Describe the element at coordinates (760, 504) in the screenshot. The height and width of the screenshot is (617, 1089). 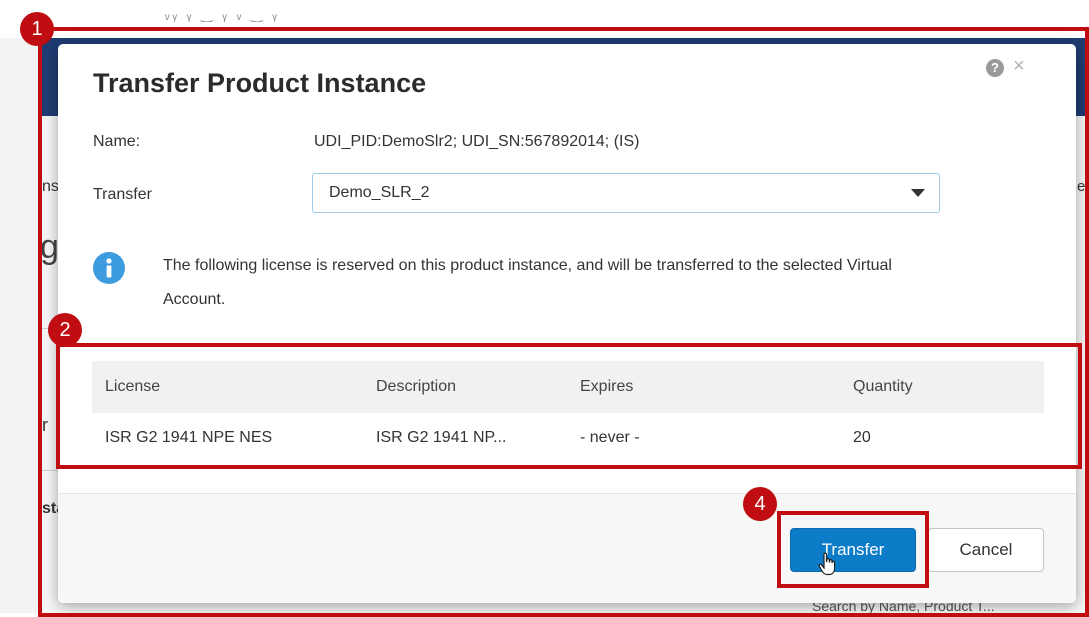
I see `annotation-badge-4: 4` at that location.